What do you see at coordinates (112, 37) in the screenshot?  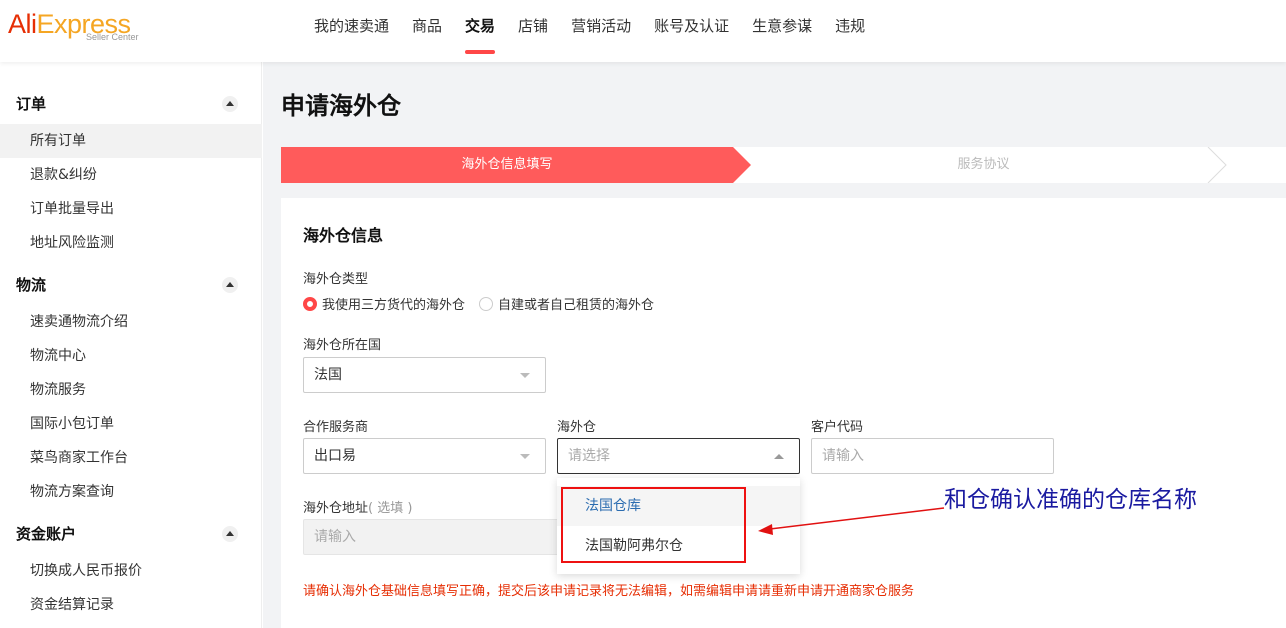 I see `logo-subtitle: Seller Center` at bounding box center [112, 37].